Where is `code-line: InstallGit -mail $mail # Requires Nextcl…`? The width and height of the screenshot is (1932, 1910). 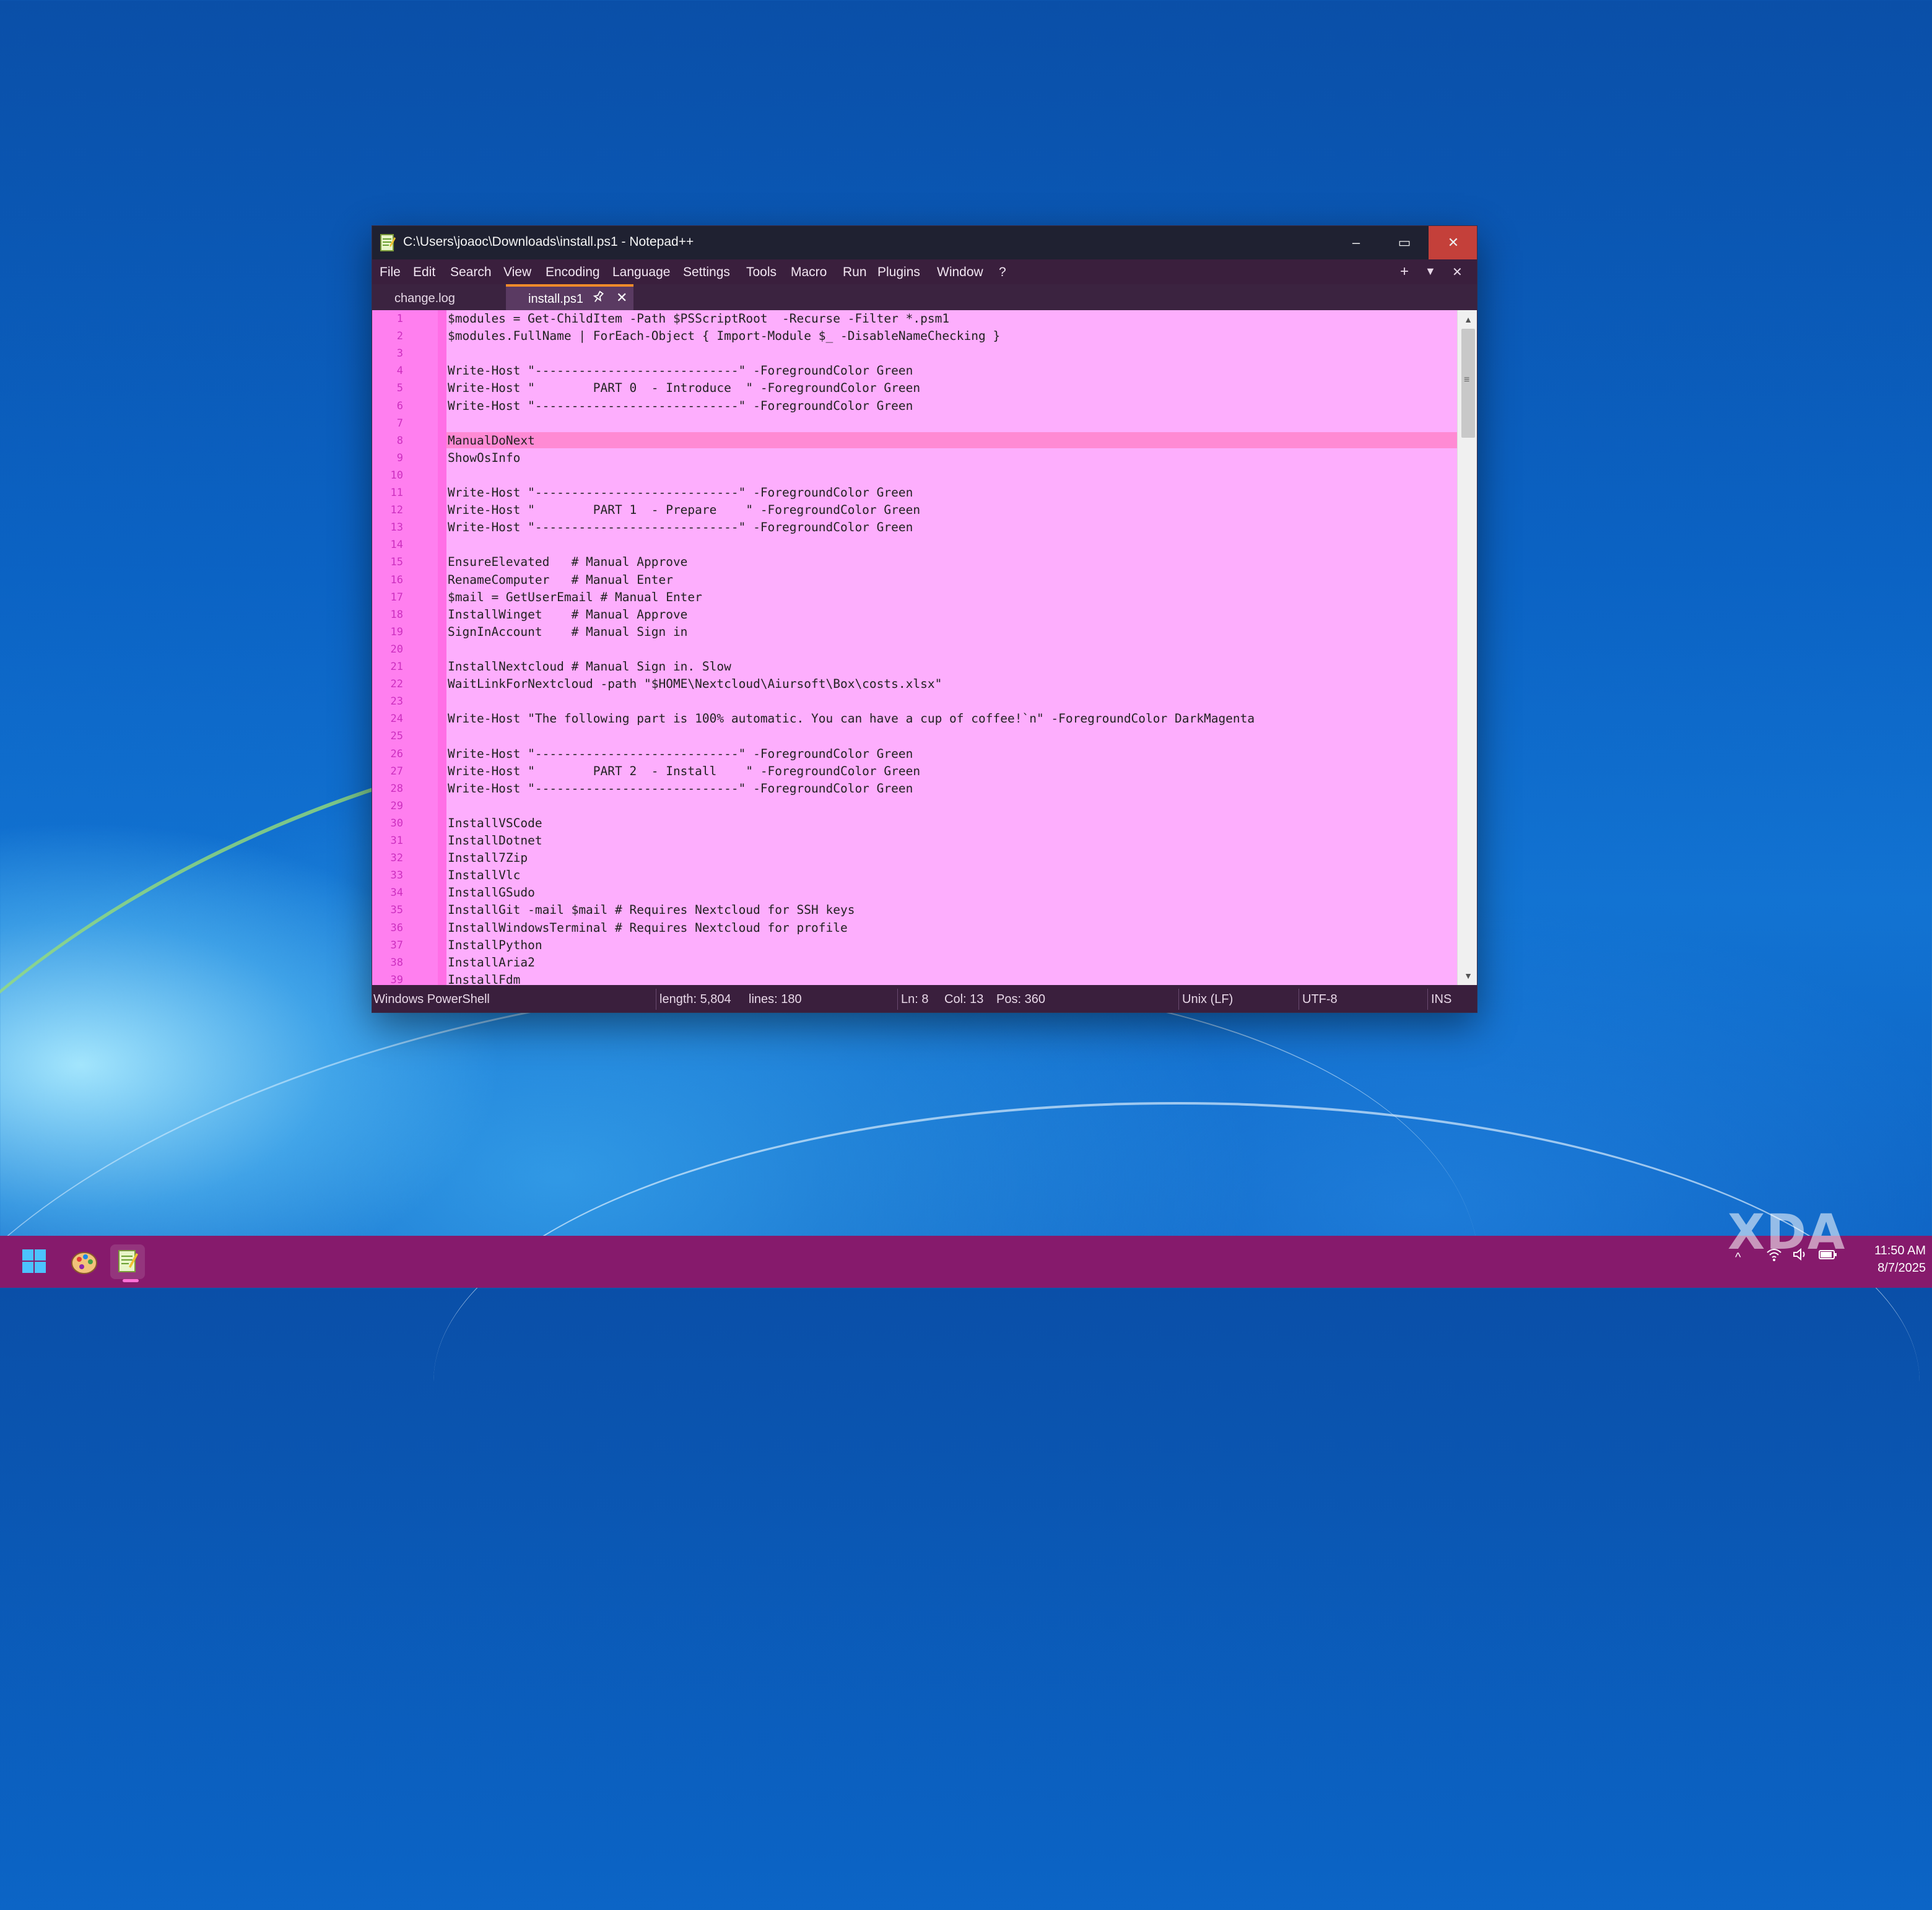
code-line: InstallGit -mail $mail # Requires Nextcl… is located at coordinates (651, 910).